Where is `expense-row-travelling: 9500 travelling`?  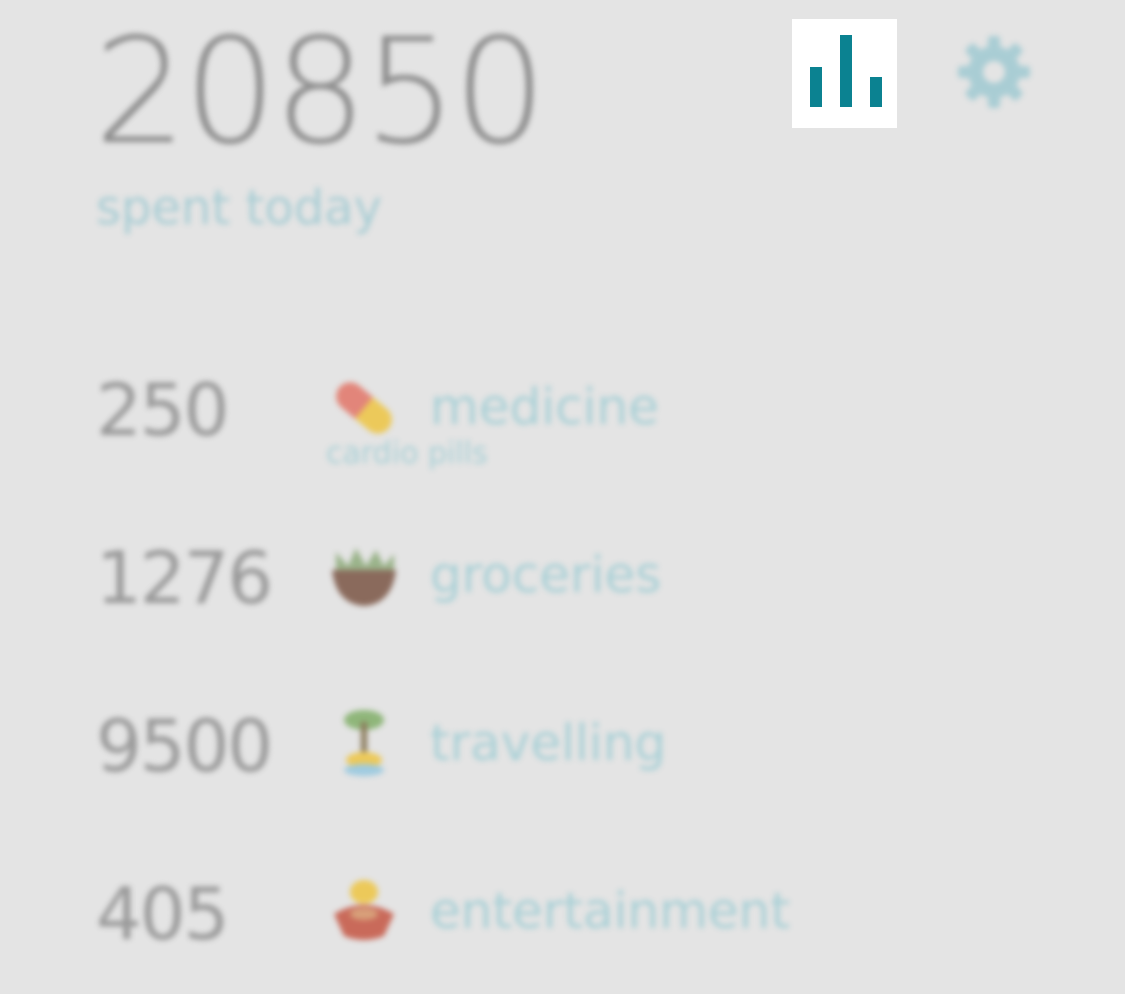
expense-row-travelling: 9500 travelling is located at coordinates (562, 766).